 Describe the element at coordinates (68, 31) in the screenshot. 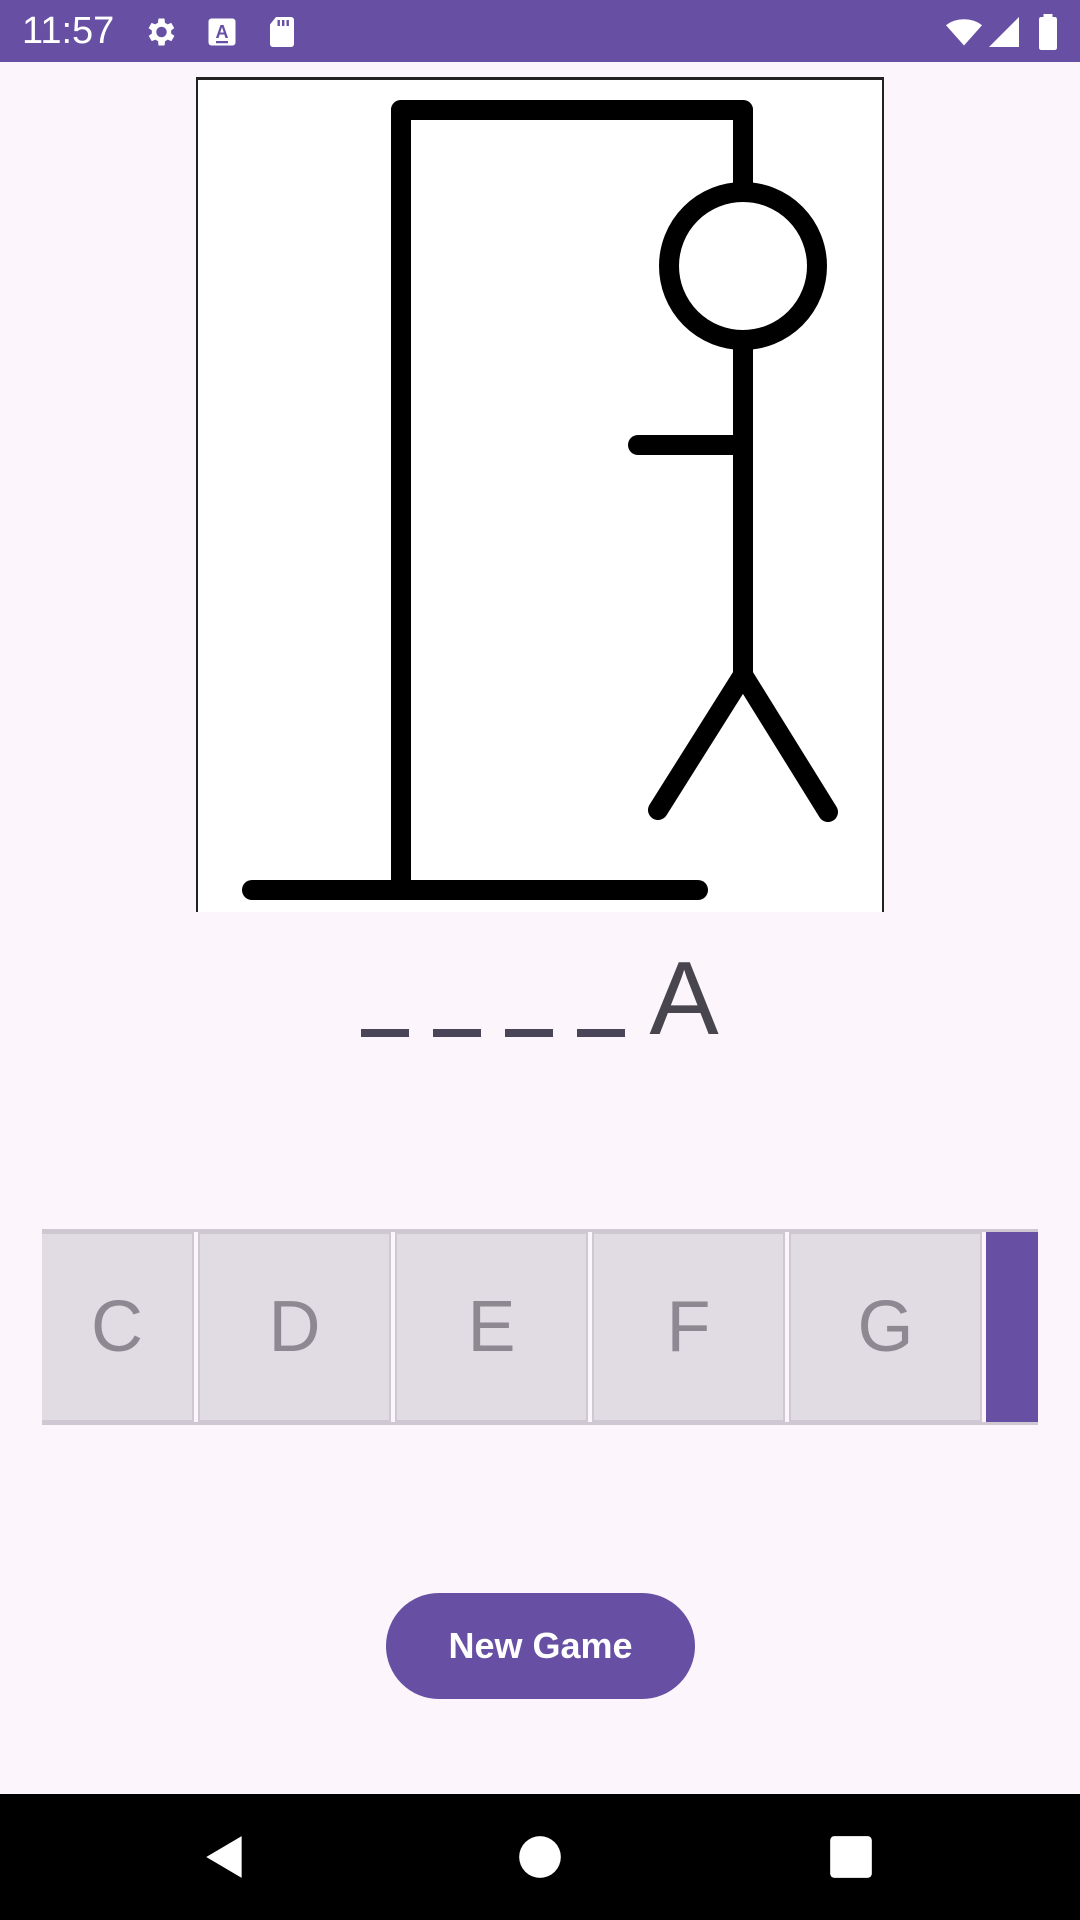

I see `status-time: 11:57` at that location.